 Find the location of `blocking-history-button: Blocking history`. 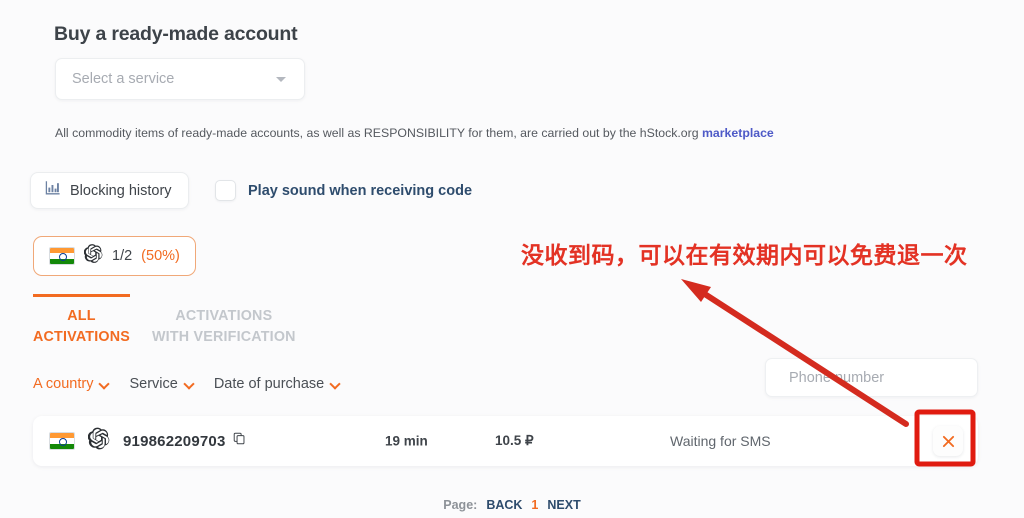

blocking-history-button: Blocking history is located at coordinates (109, 190).